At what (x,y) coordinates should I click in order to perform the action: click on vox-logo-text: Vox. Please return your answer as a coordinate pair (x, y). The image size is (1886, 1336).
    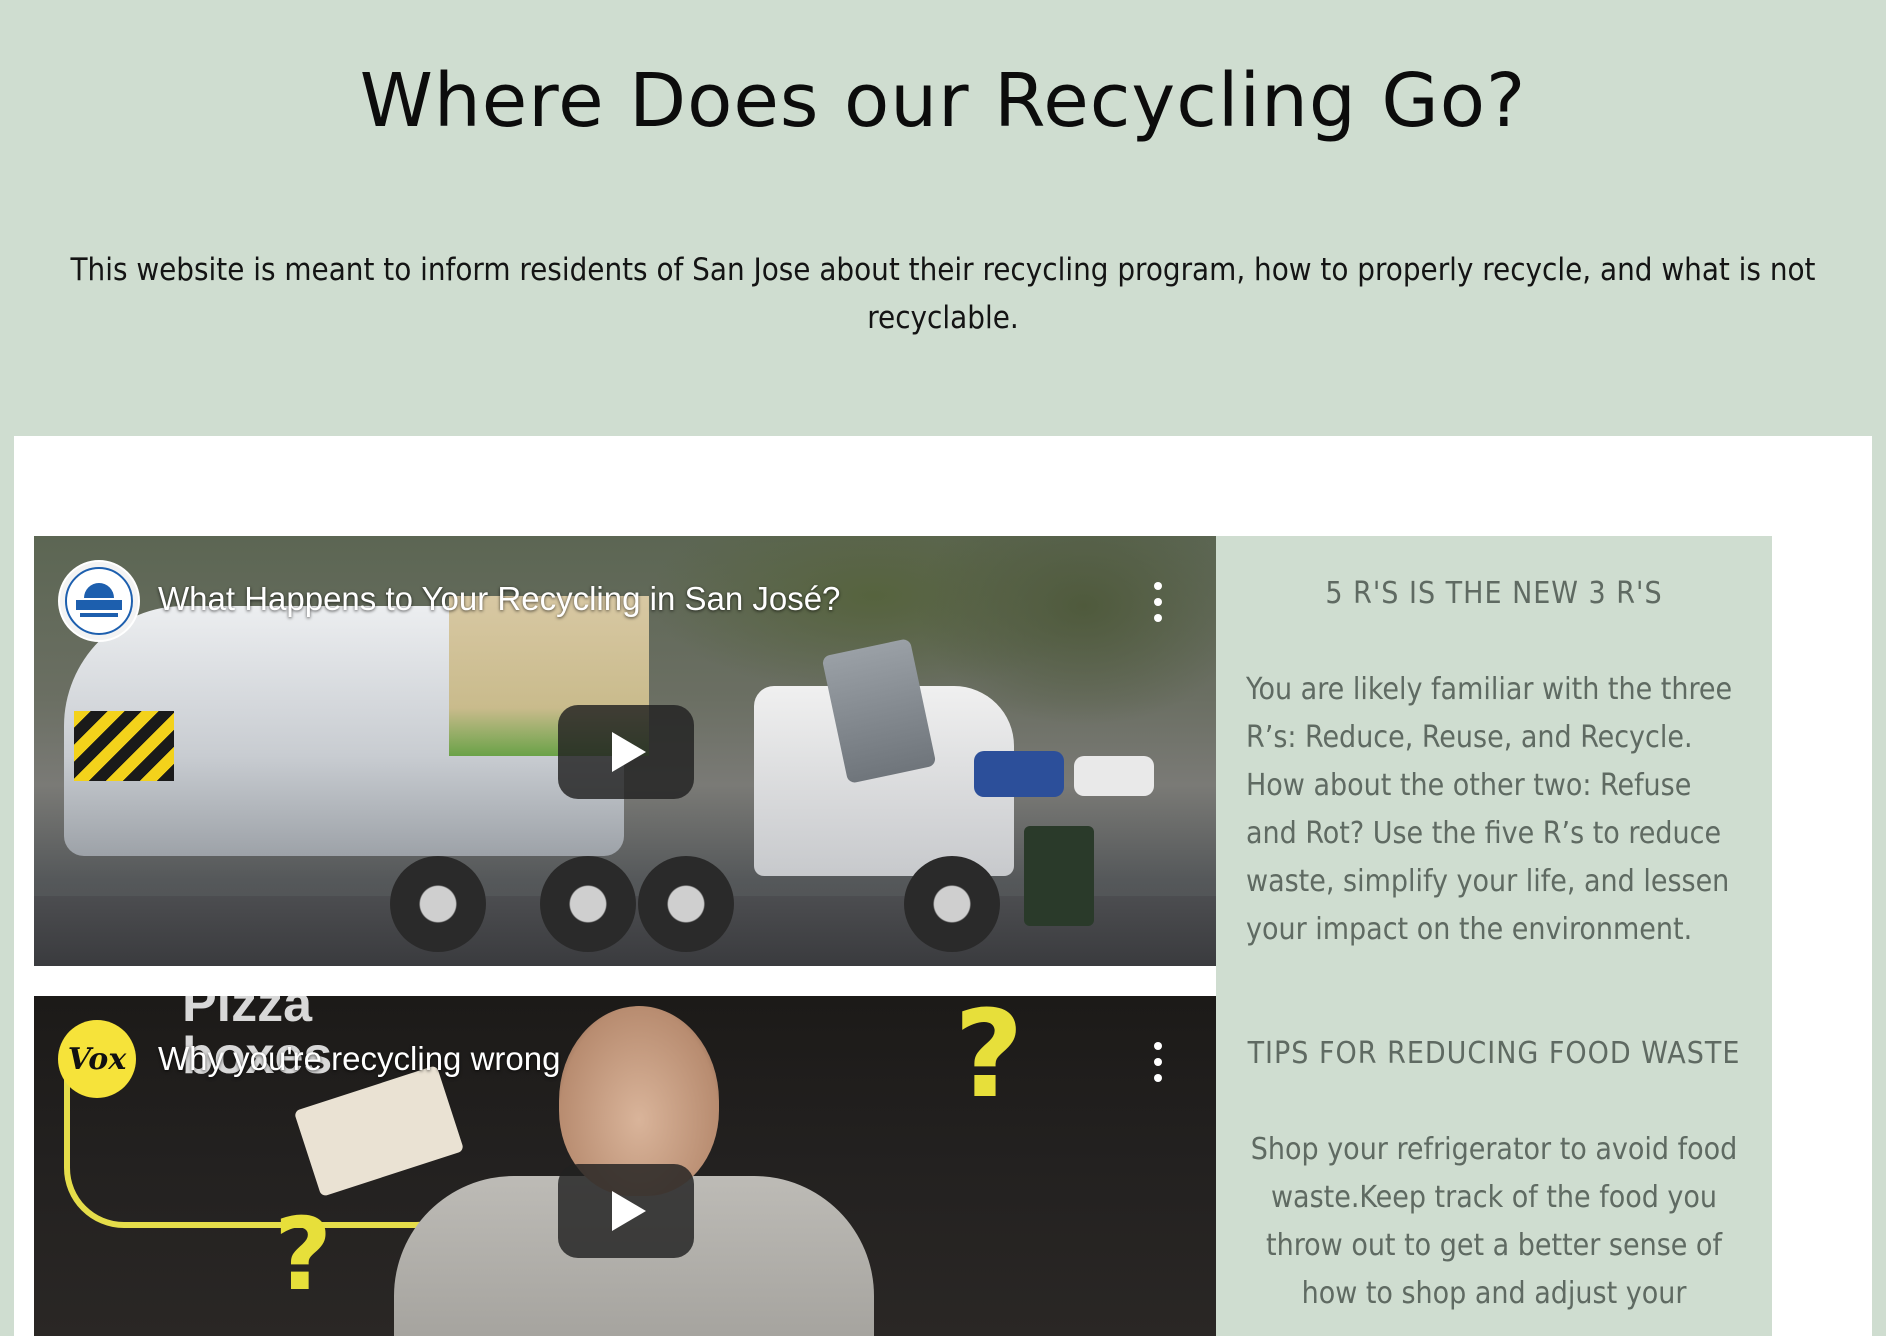
    Looking at the image, I should click on (97, 1059).